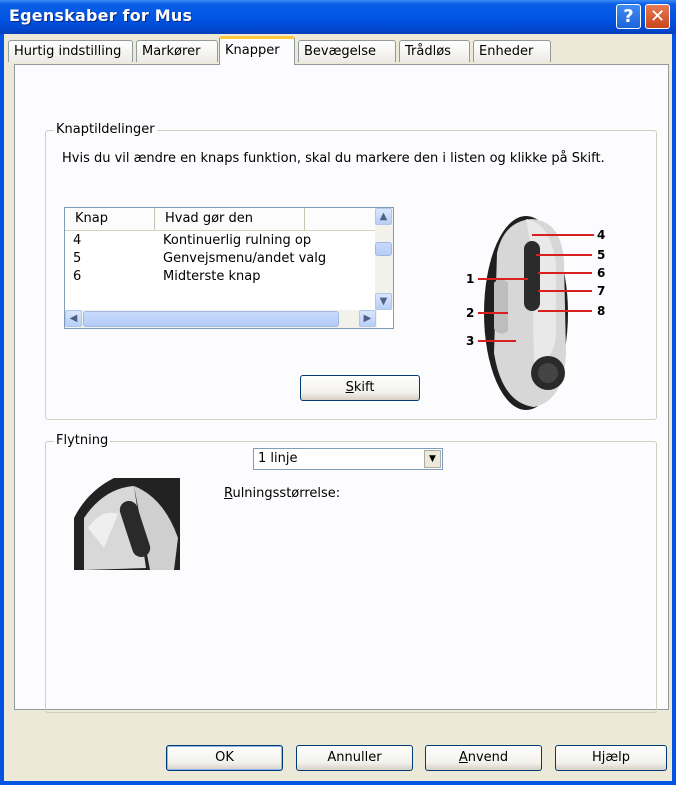 The image size is (676, 785). What do you see at coordinates (383, 216) in the screenshot?
I see `chevron-up-icon: ▲` at bounding box center [383, 216].